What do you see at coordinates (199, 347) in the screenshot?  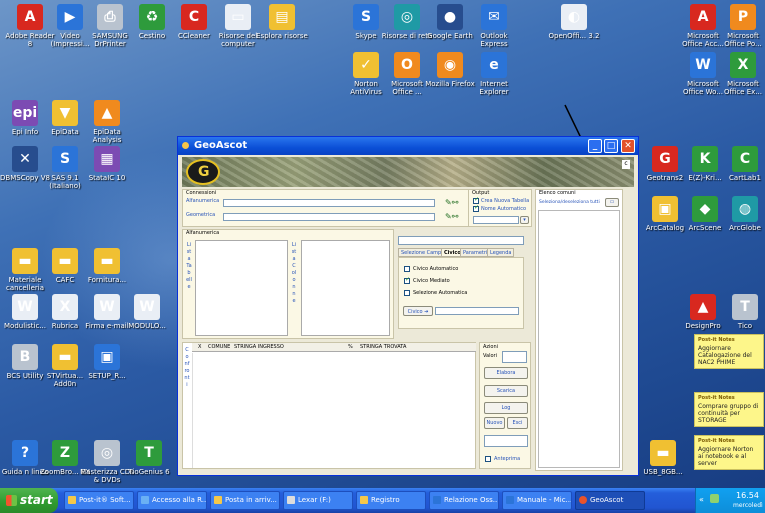 I see `grid-header-x: X` at bounding box center [199, 347].